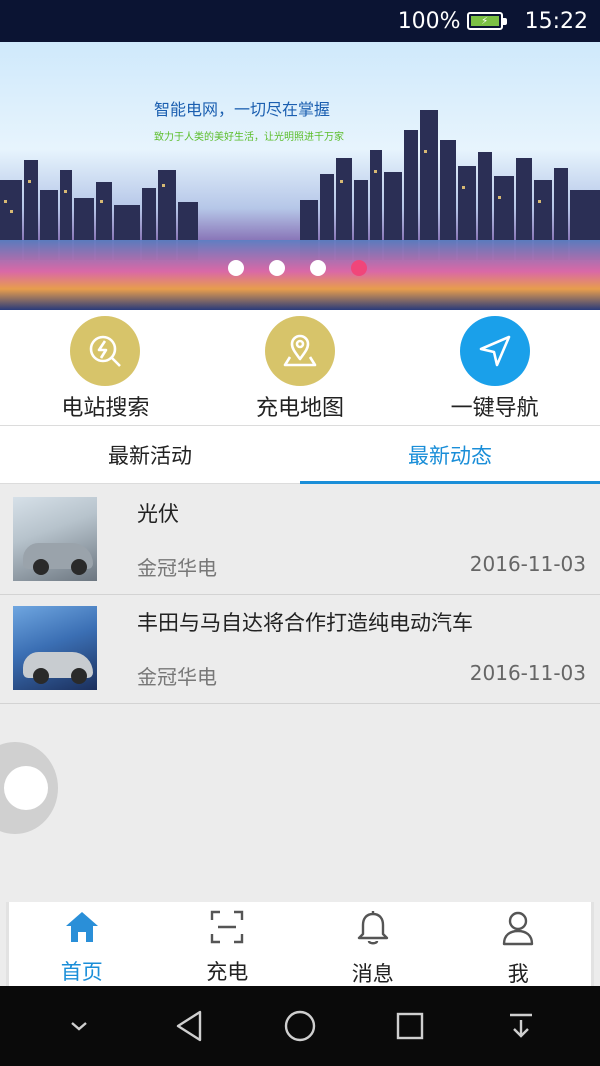 The width and height of the screenshot is (600, 1066). I want to click on back-triangle-icon, so click(188, 1026).